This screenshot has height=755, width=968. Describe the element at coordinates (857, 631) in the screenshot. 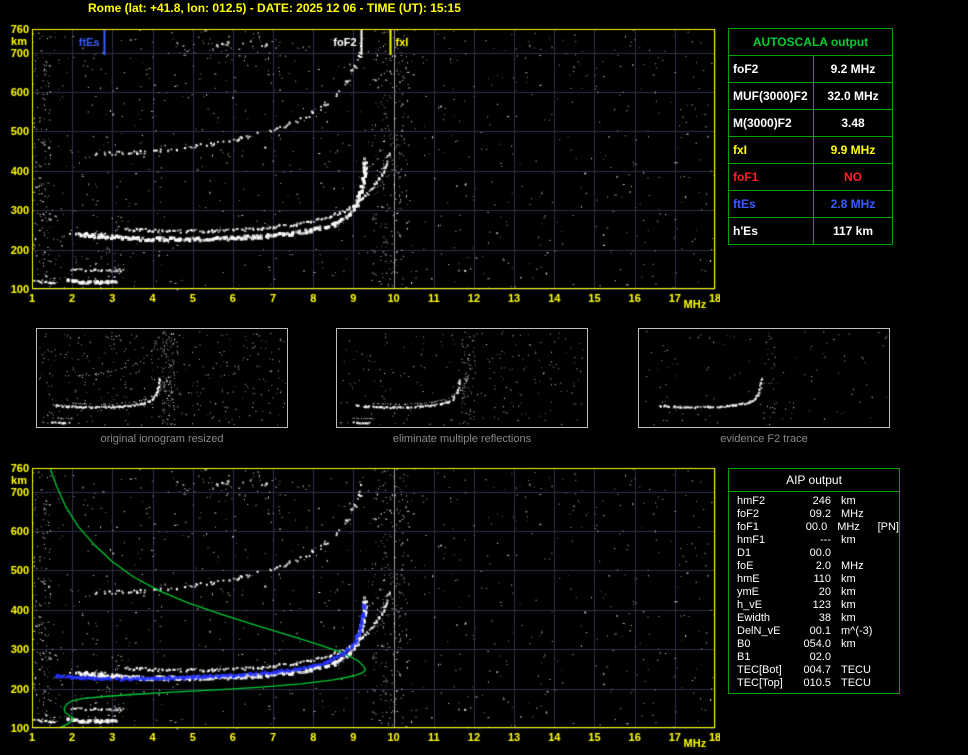

I see `param-unit: m^(-3)` at that location.